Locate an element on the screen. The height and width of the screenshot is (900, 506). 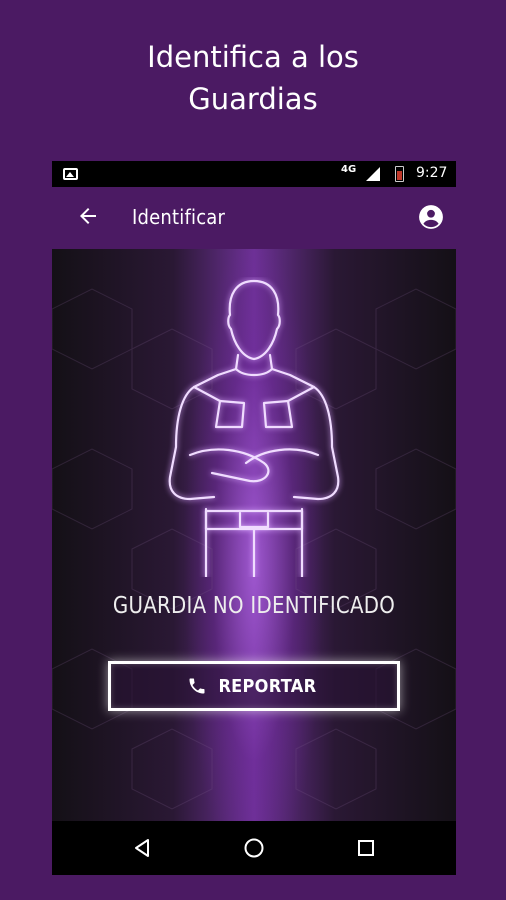
circle-home-icon is located at coordinates (254, 848).